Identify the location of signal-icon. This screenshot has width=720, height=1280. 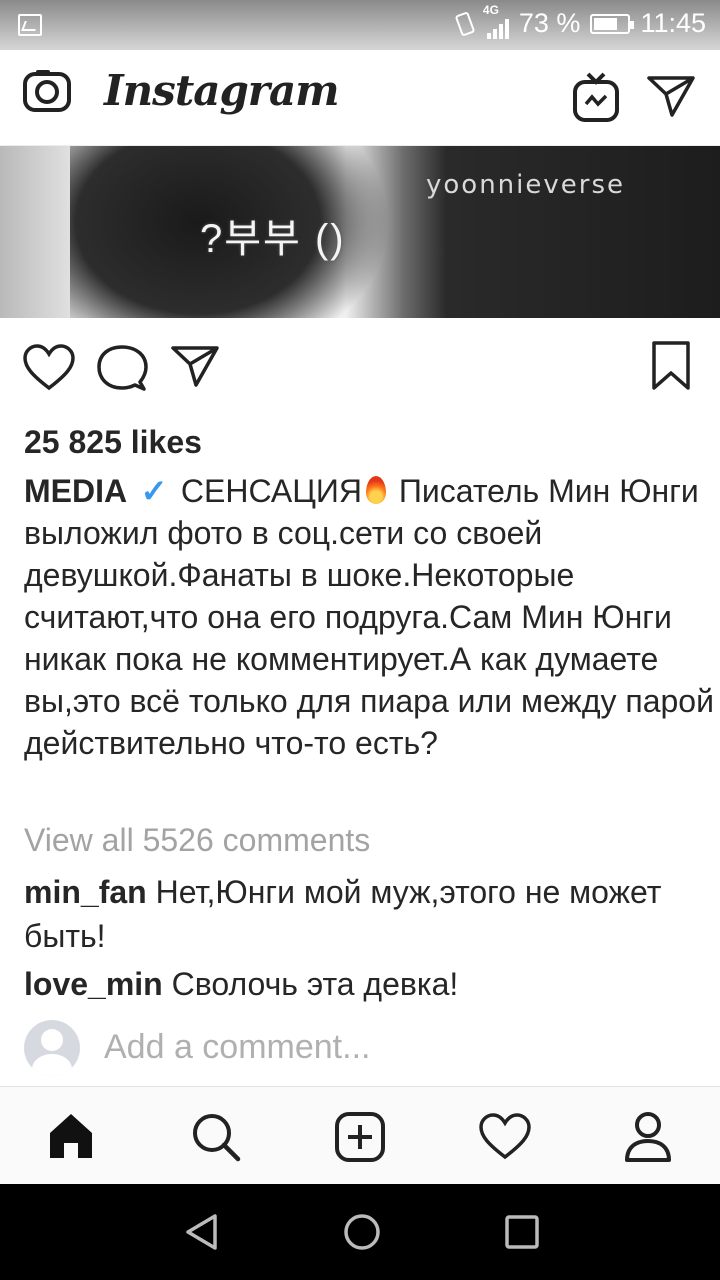
(497, 28).